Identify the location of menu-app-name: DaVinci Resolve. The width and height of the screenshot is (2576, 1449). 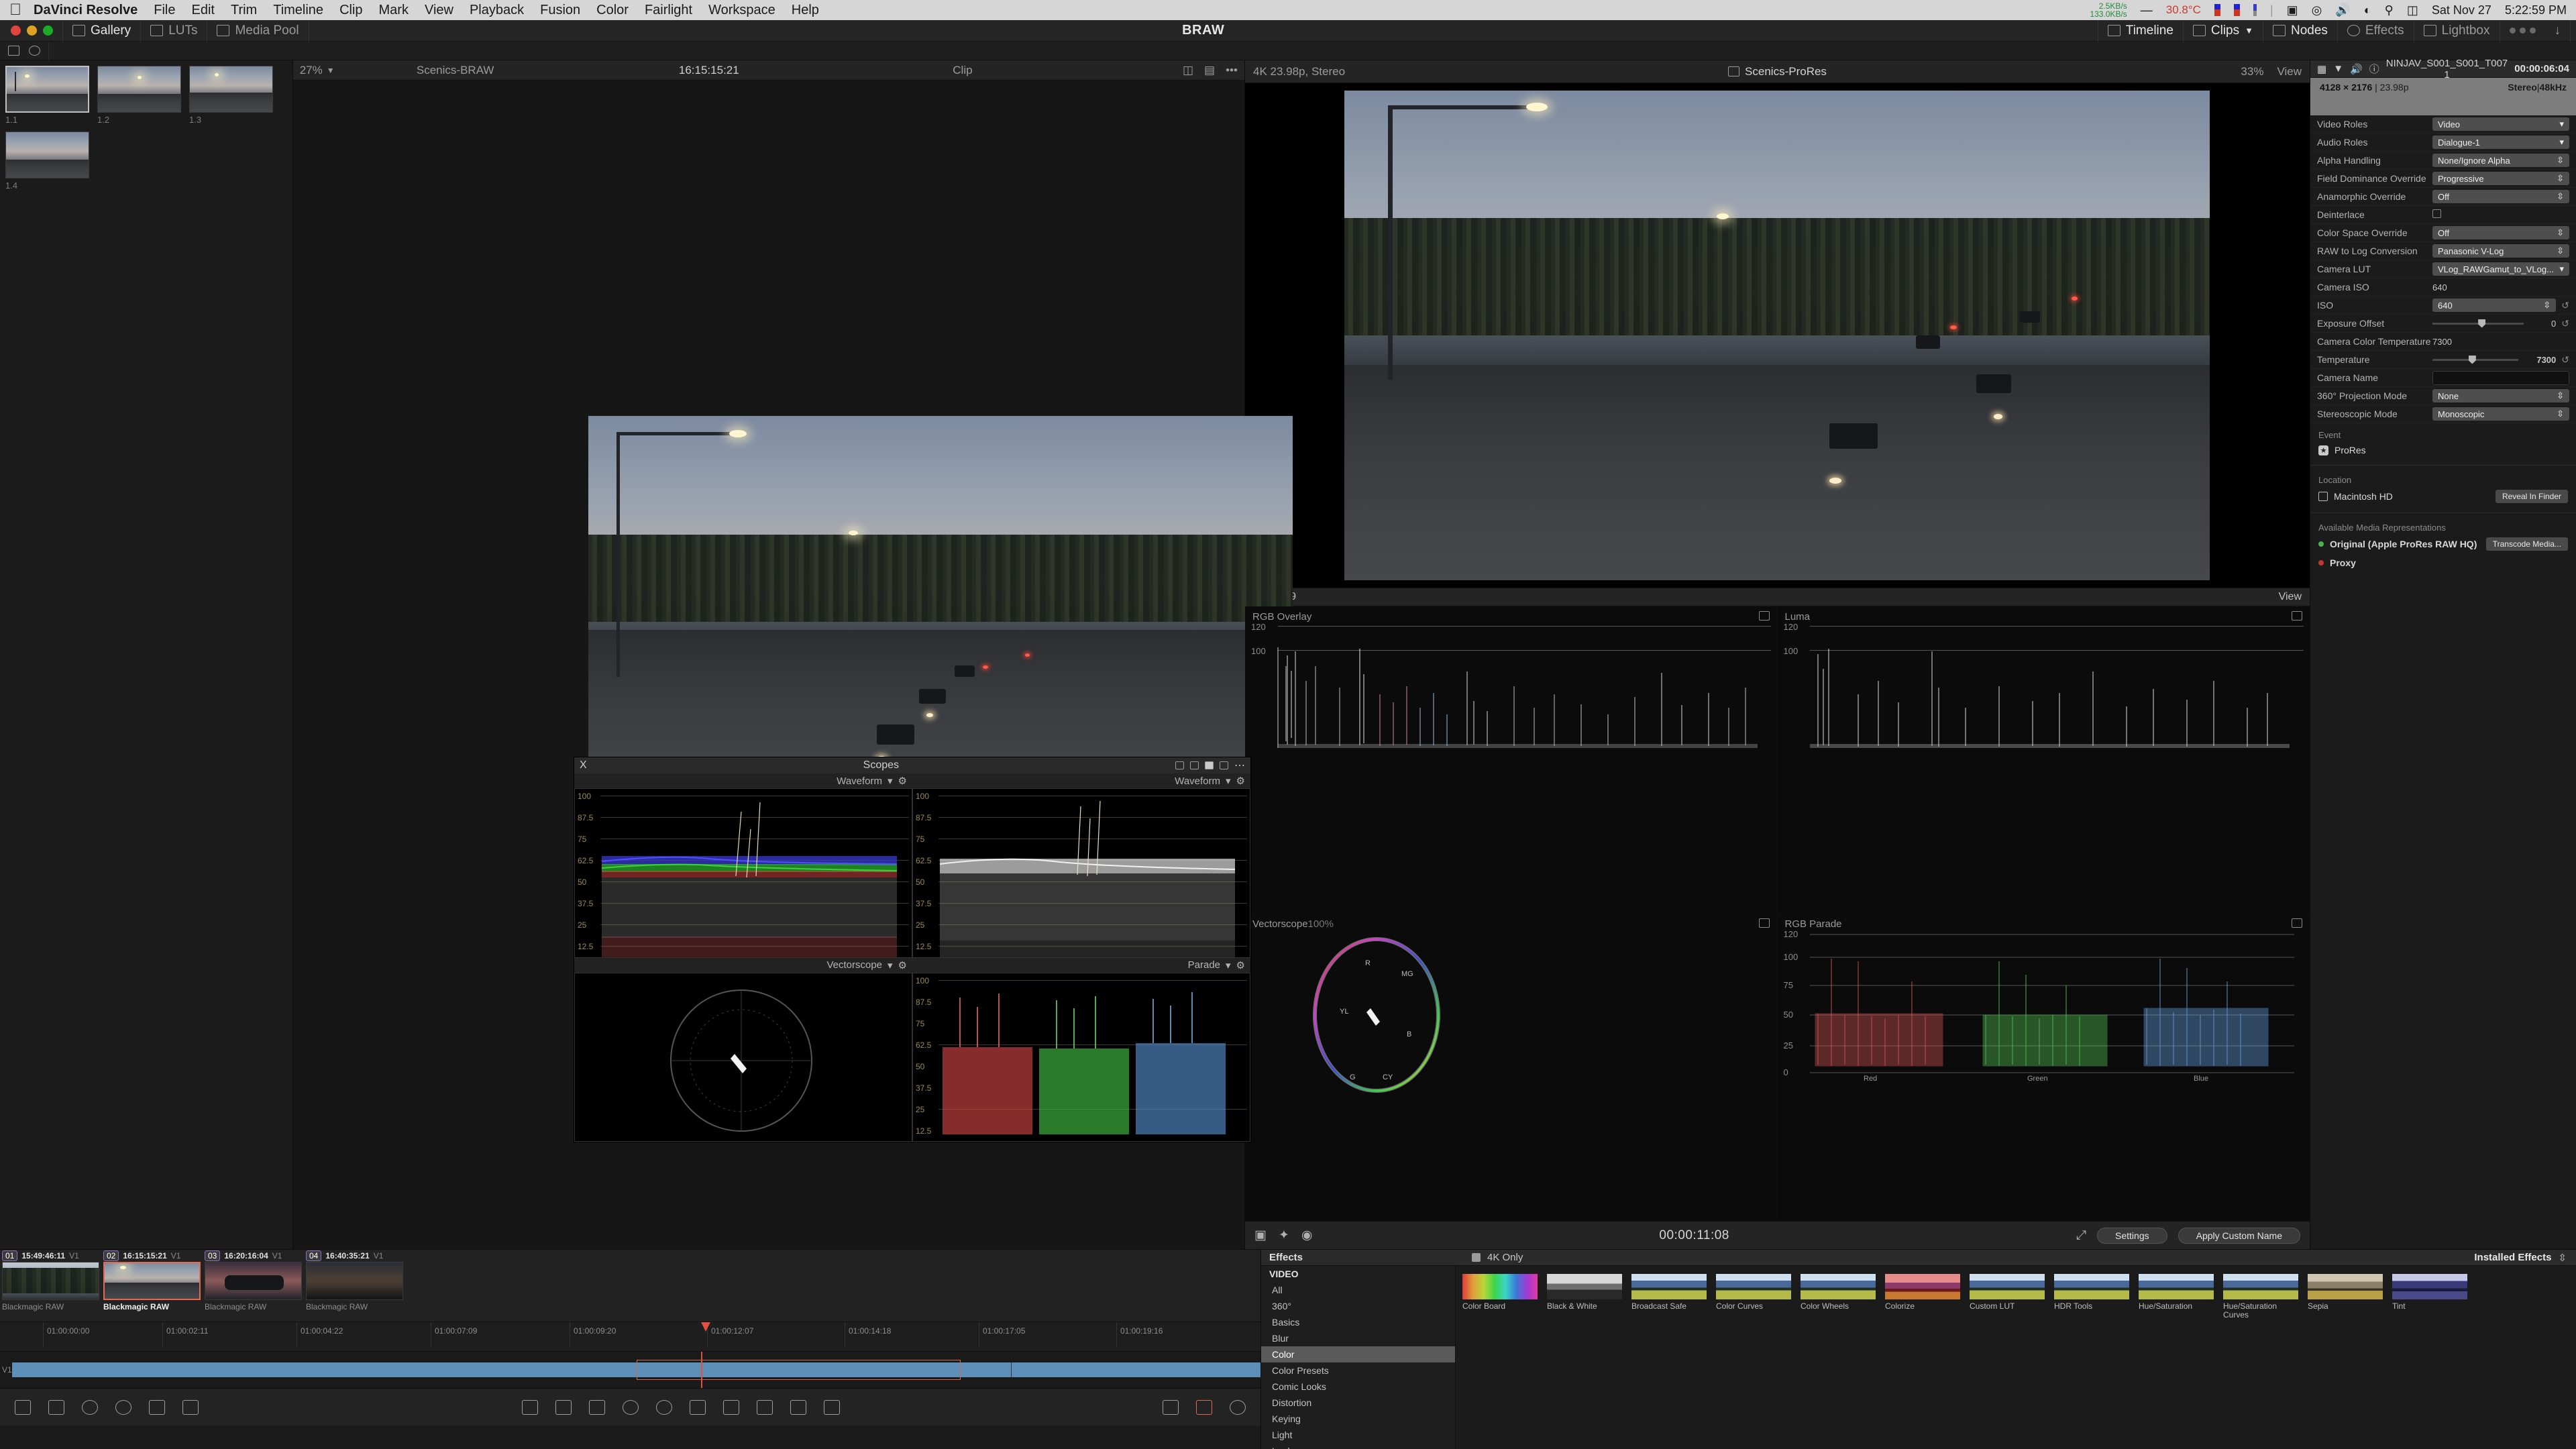
(86, 10).